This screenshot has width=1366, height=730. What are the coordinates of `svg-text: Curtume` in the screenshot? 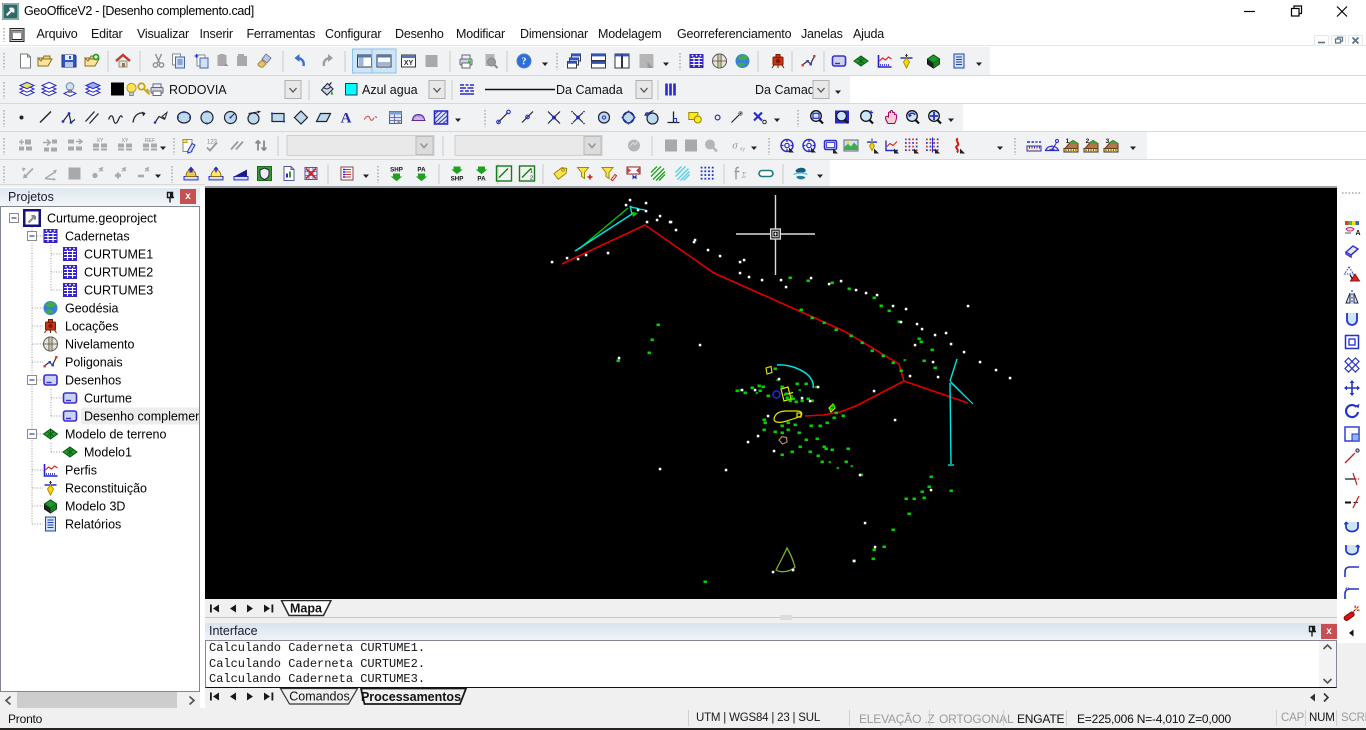 It's located at (108, 399).